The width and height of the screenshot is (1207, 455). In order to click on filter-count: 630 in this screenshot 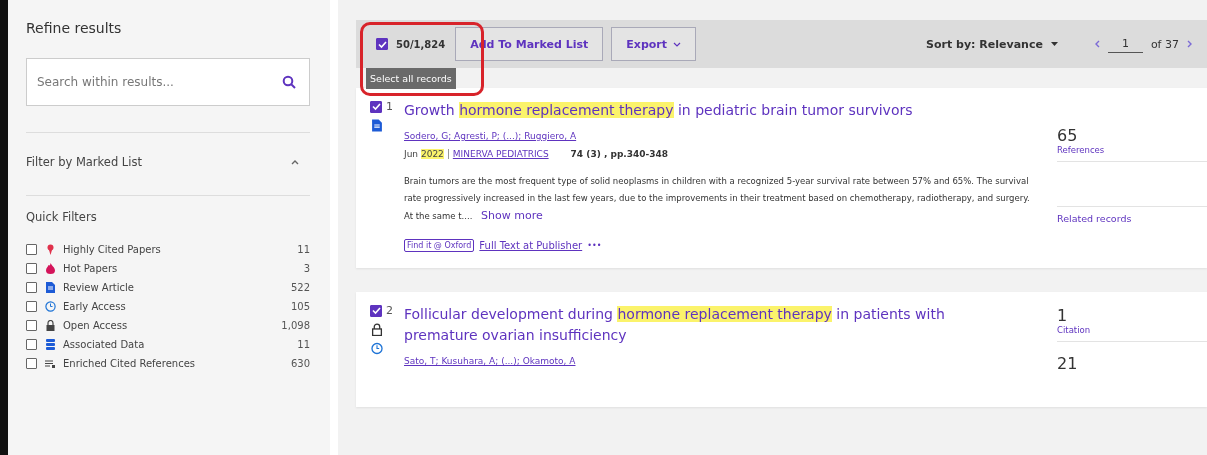, I will do `click(300, 363)`.